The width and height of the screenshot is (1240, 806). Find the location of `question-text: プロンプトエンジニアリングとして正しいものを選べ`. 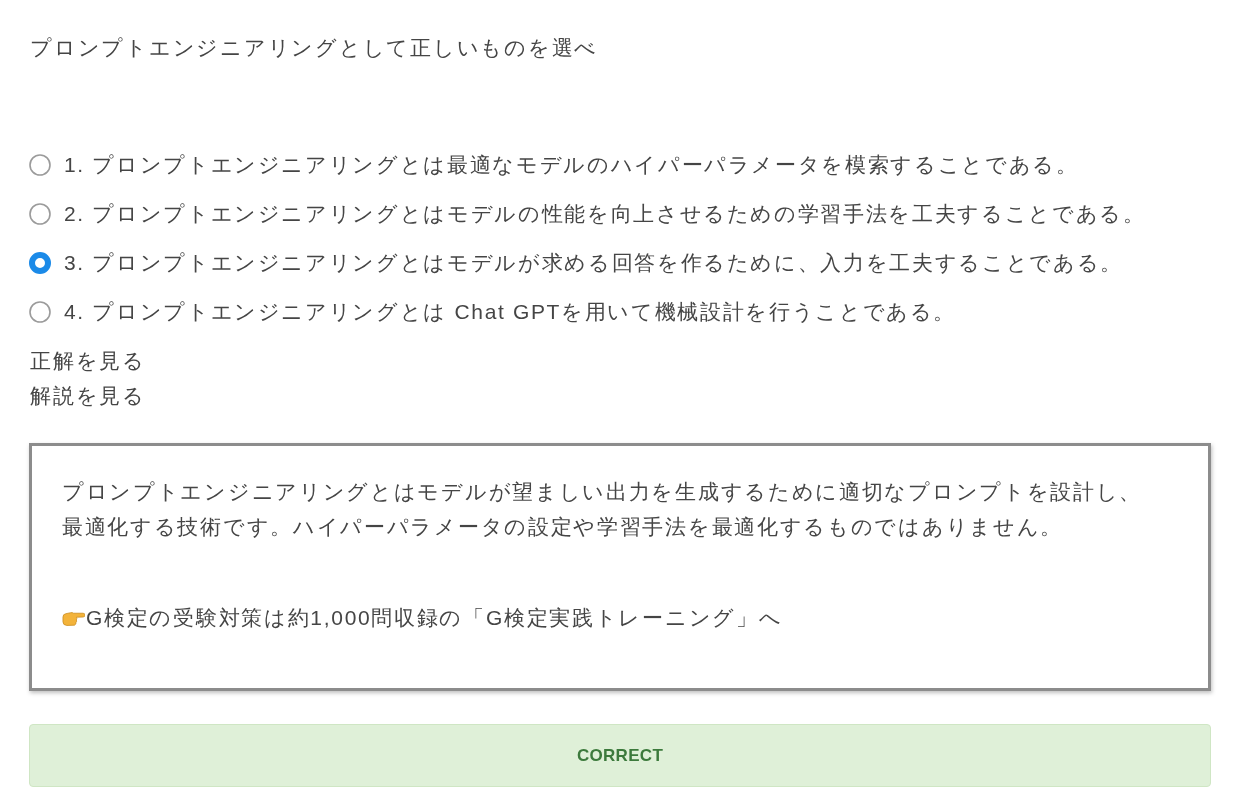

question-text: プロンプトエンジニアリングとして正しいものを選べ is located at coordinates (314, 48).